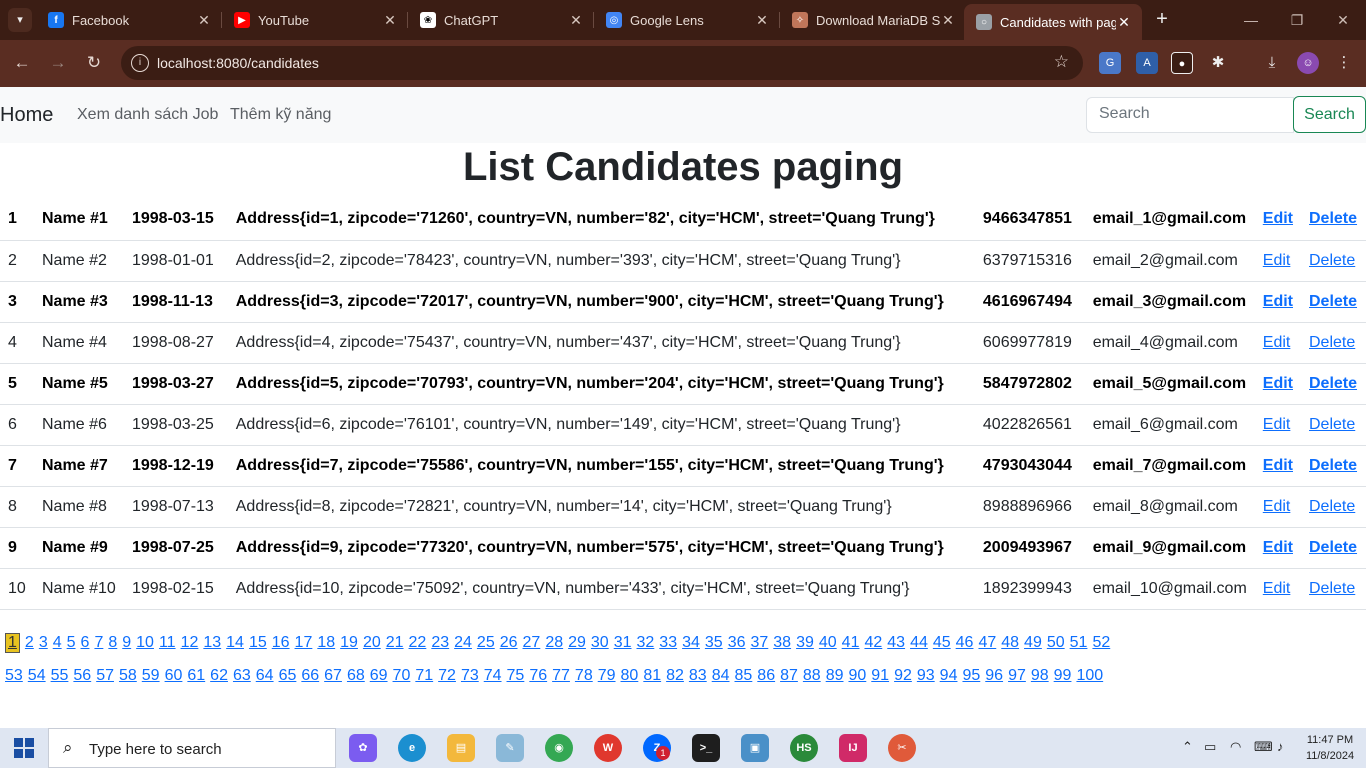  What do you see at coordinates (607, 676) in the screenshot?
I see `page-link-79: 79` at bounding box center [607, 676].